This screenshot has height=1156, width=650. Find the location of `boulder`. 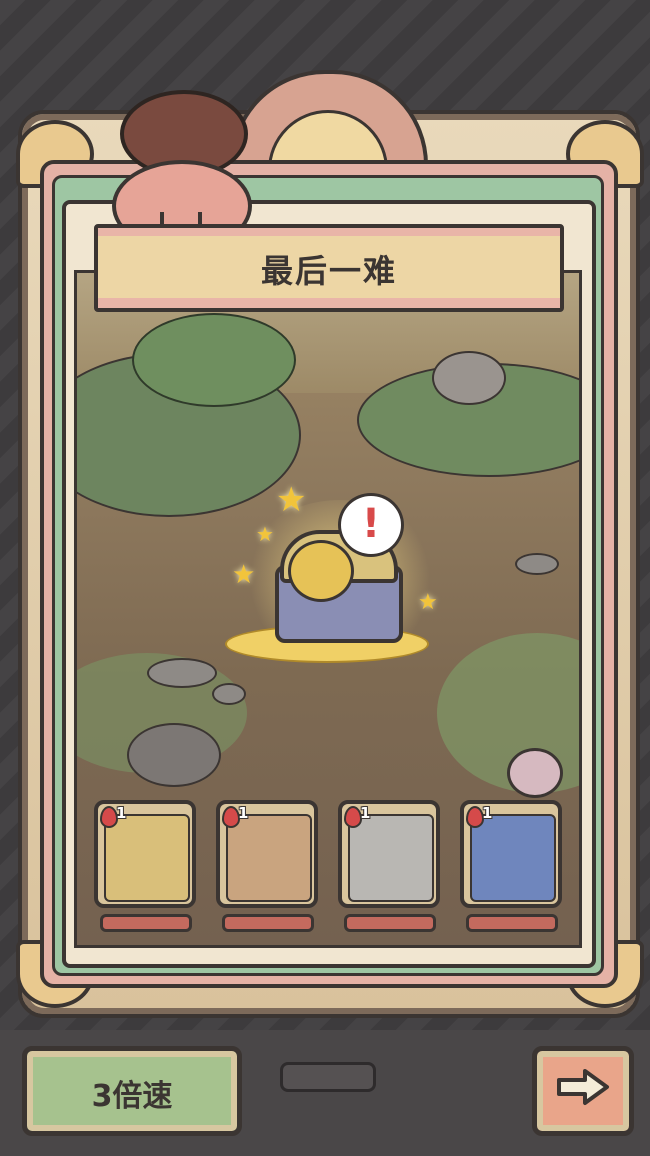

boulder is located at coordinates (174, 755).